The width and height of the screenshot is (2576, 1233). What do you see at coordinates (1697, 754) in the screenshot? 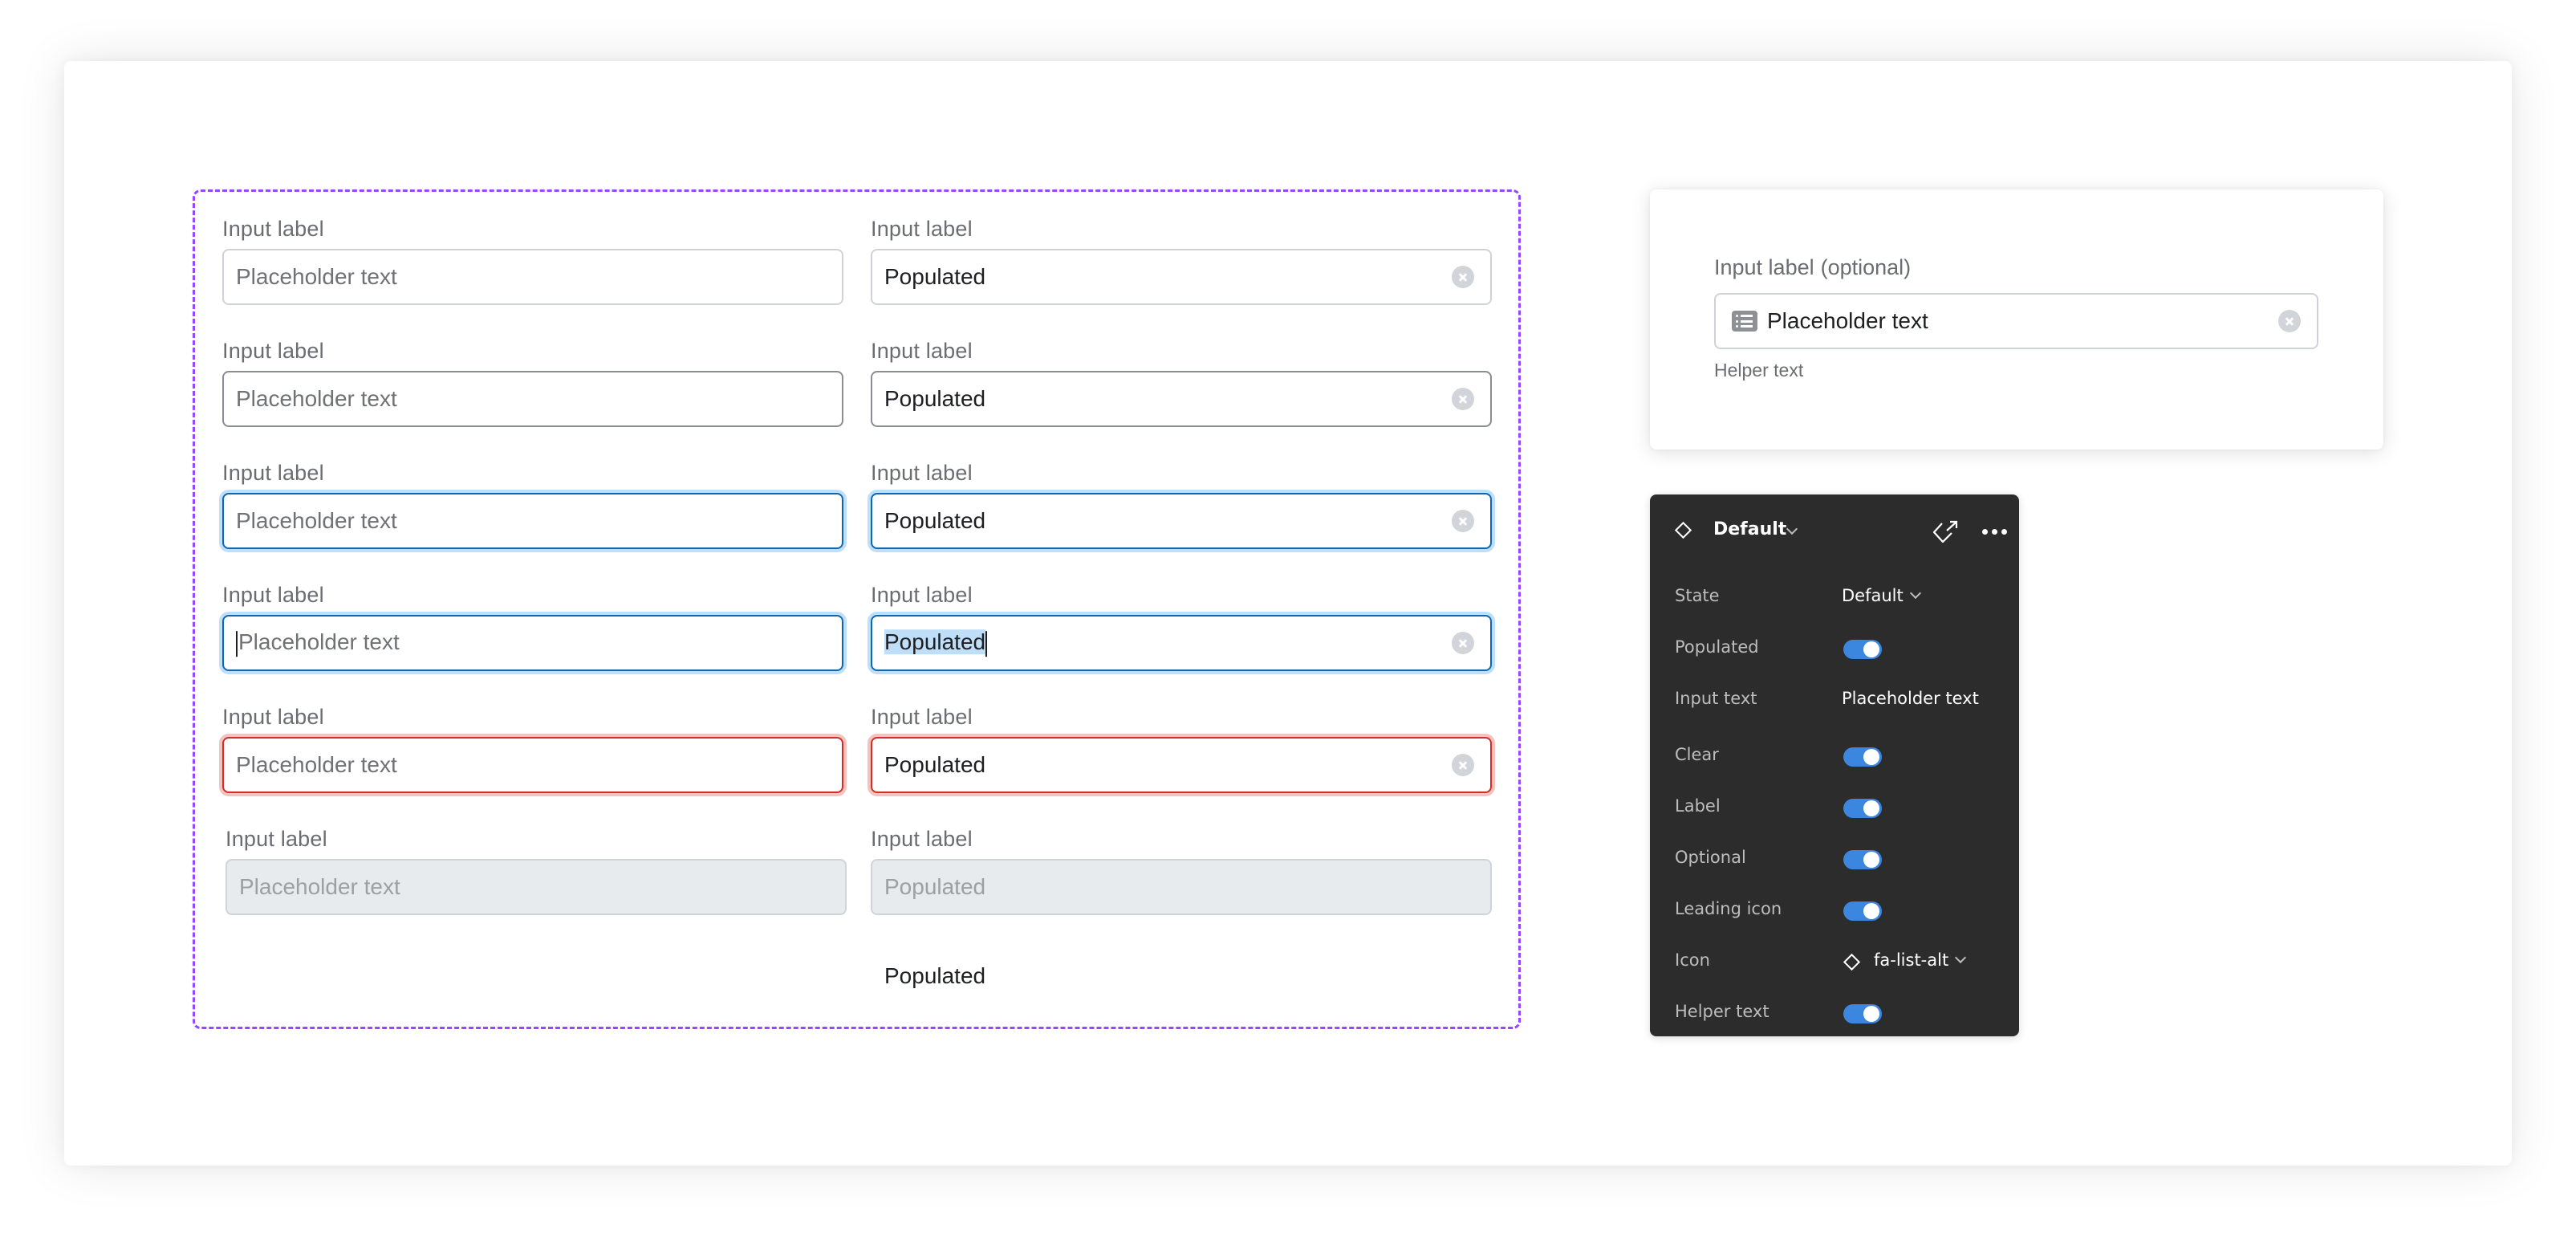
I see `property-label: Clear` at bounding box center [1697, 754].